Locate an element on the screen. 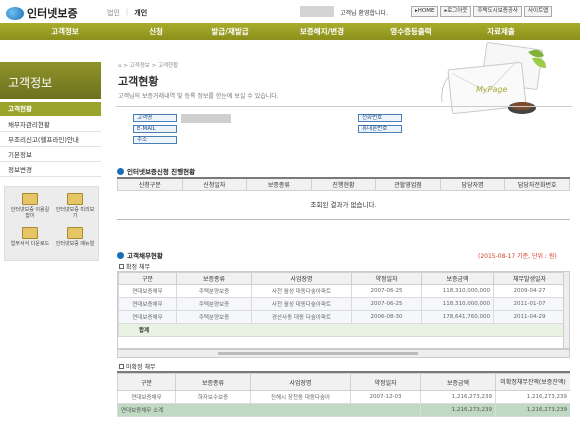  quick-preview-label: 인터넷보증 미리보기 is located at coordinates (75, 213).